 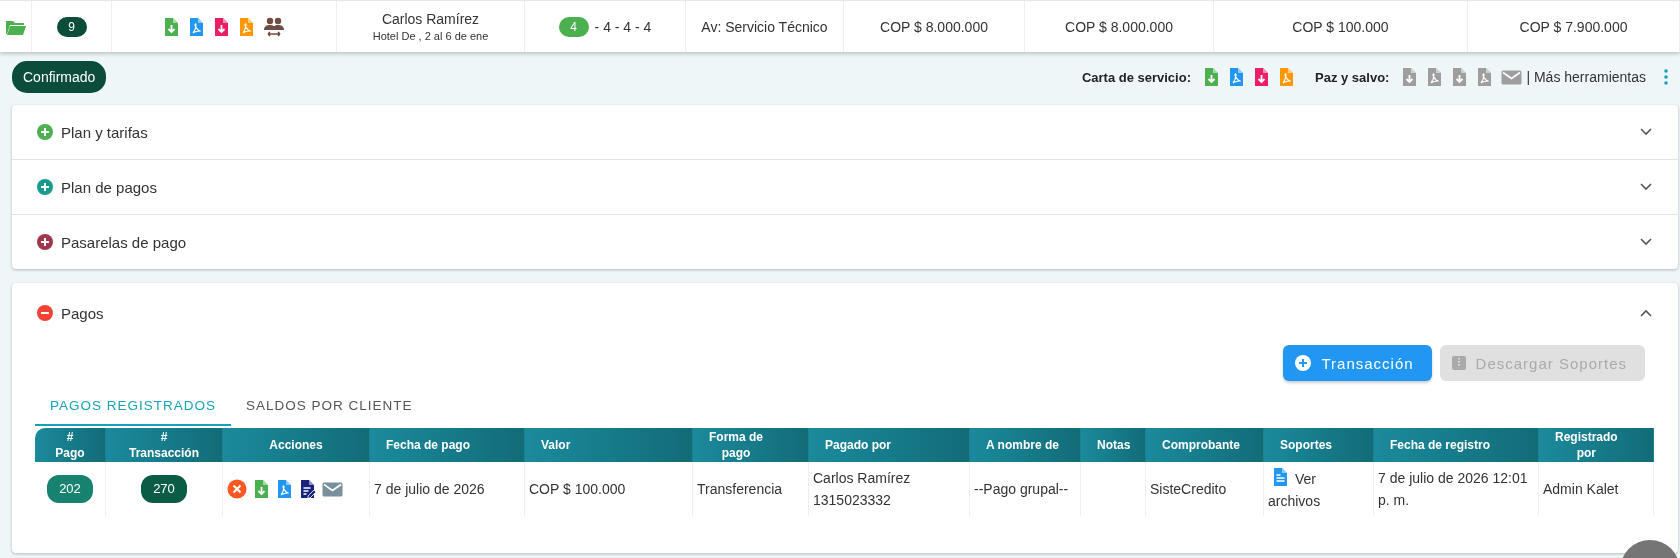 What do you see at coordinates (71, 26) in the screenshot?
I see `count-badge: 9` at bounding box center [71, 26].